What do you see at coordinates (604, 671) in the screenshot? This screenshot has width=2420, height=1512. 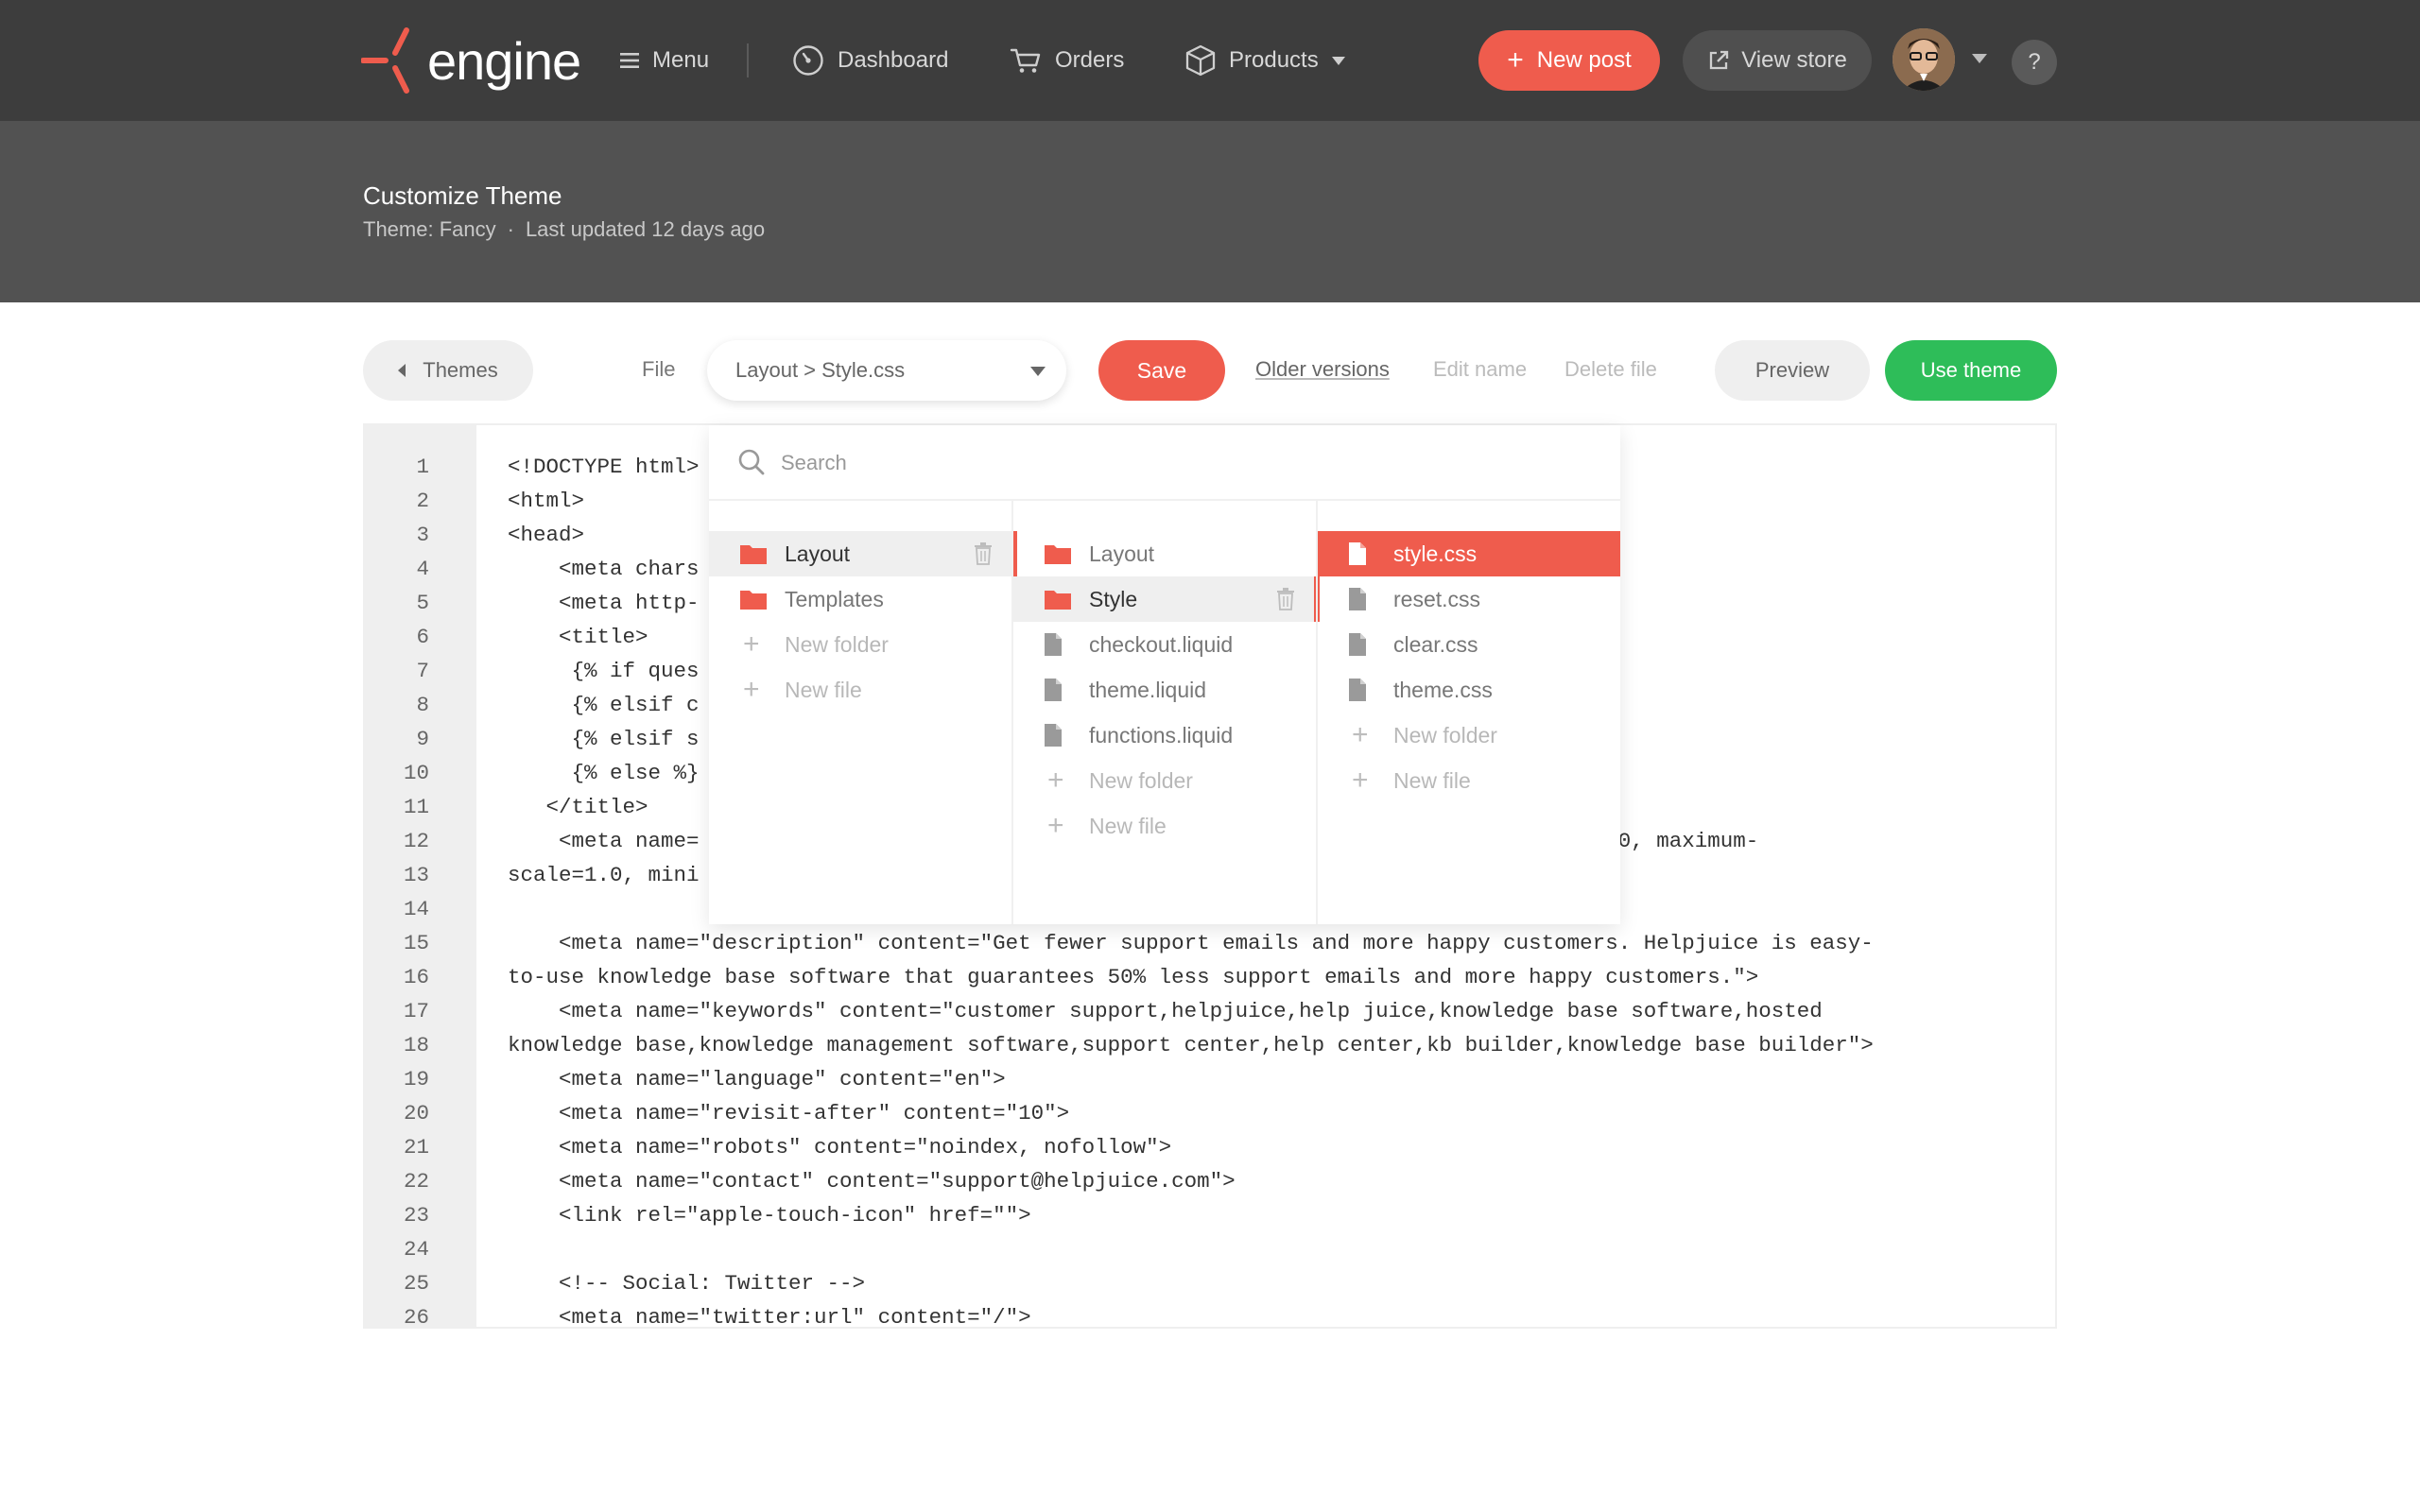 I see `line-text: {% if ques` at bounding box center [604, 671].